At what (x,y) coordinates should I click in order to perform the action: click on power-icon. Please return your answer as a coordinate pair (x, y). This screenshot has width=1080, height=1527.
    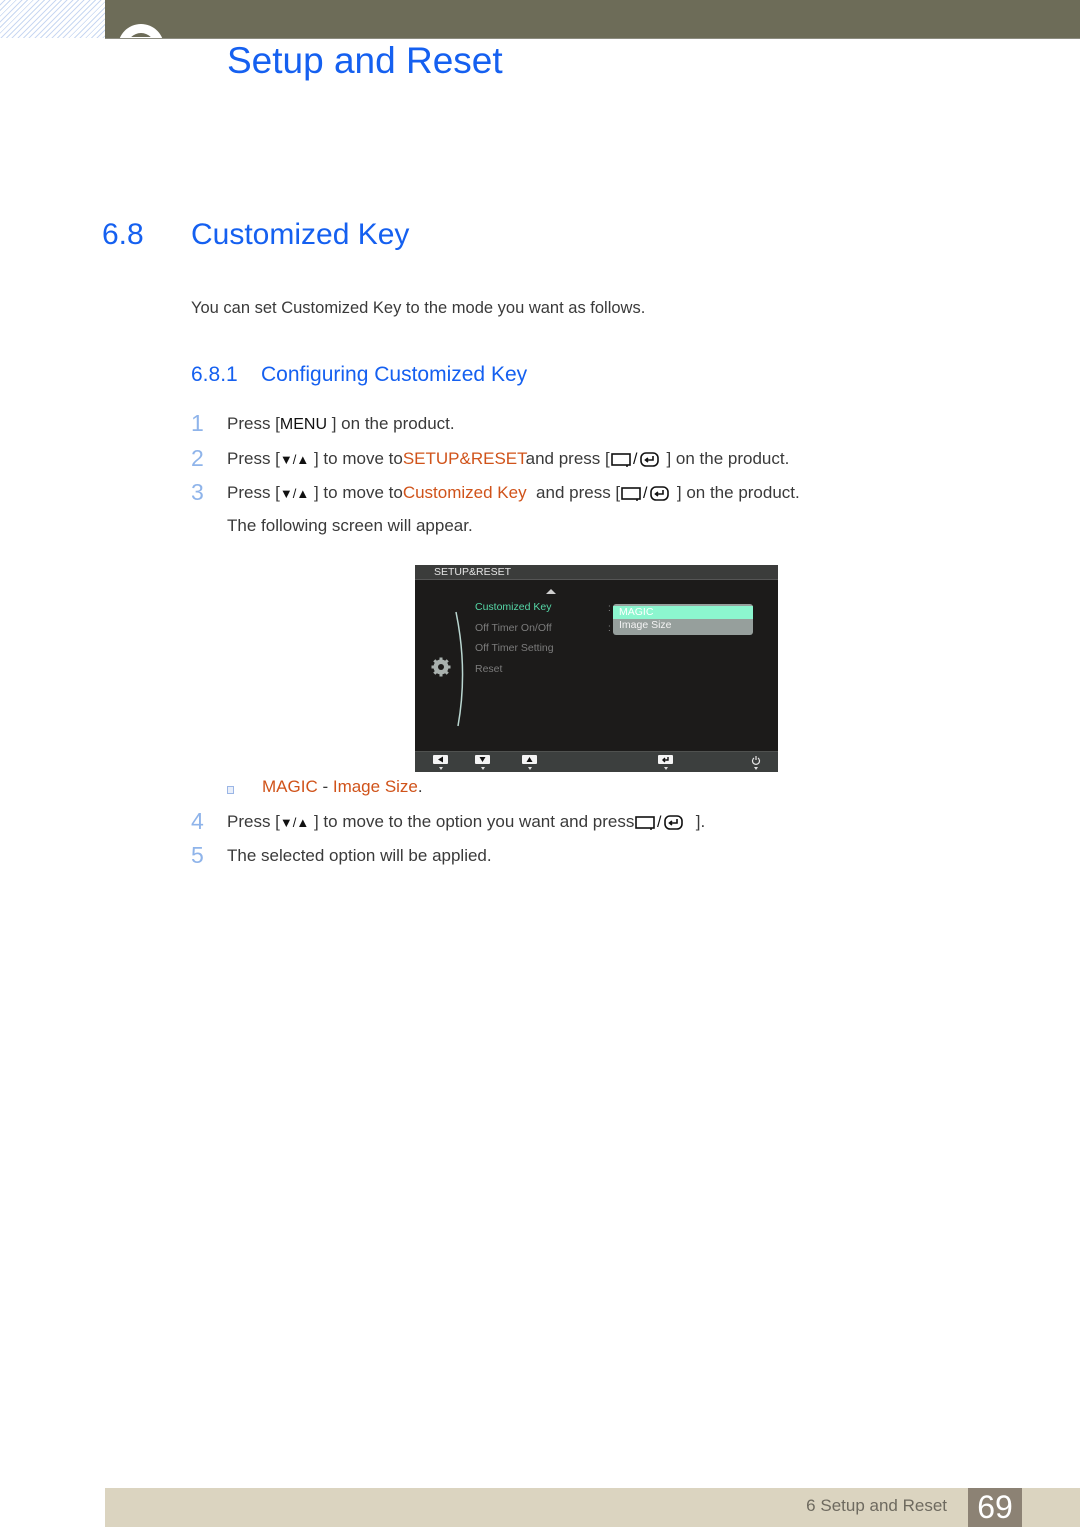
    Looking at the image, I should click on (756, 760).